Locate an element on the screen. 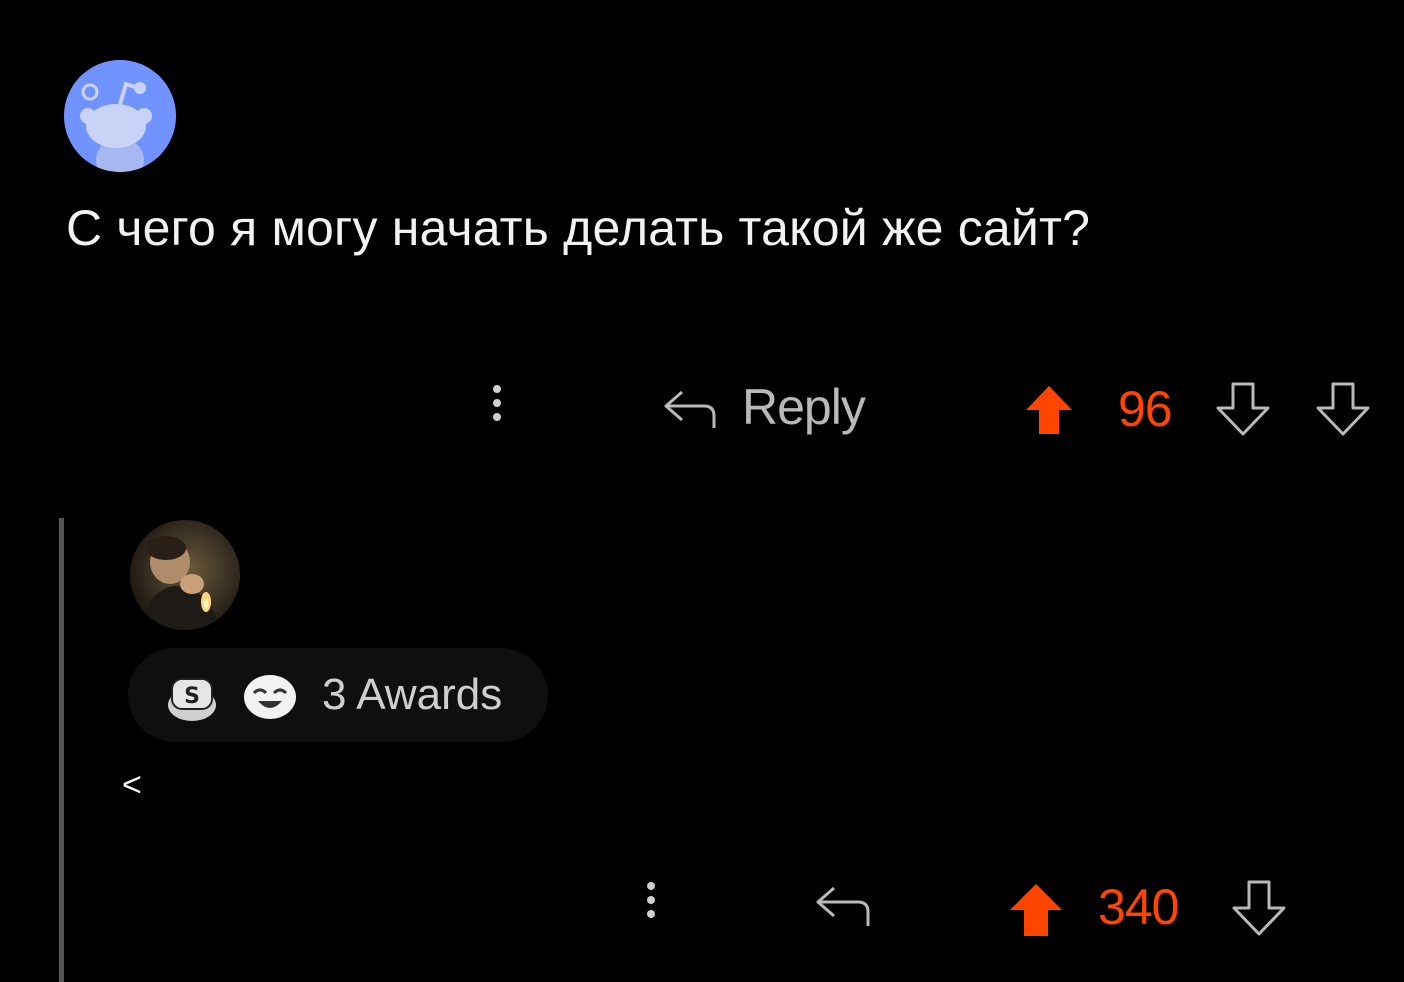  vote-score: 340 is located at coordinates (1138, 907).